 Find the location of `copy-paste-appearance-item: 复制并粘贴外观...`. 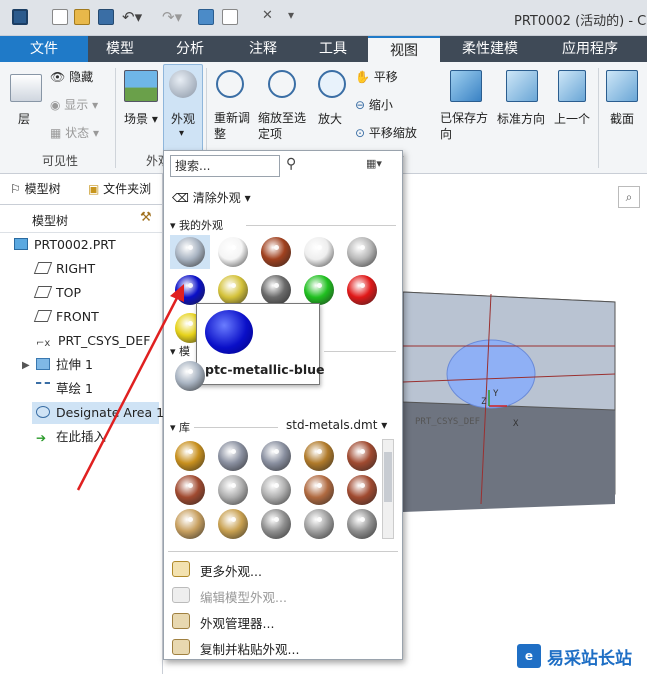

copy-paste-appearance-item: 复制并粘贴外观... is located at coordinates (249, 648).